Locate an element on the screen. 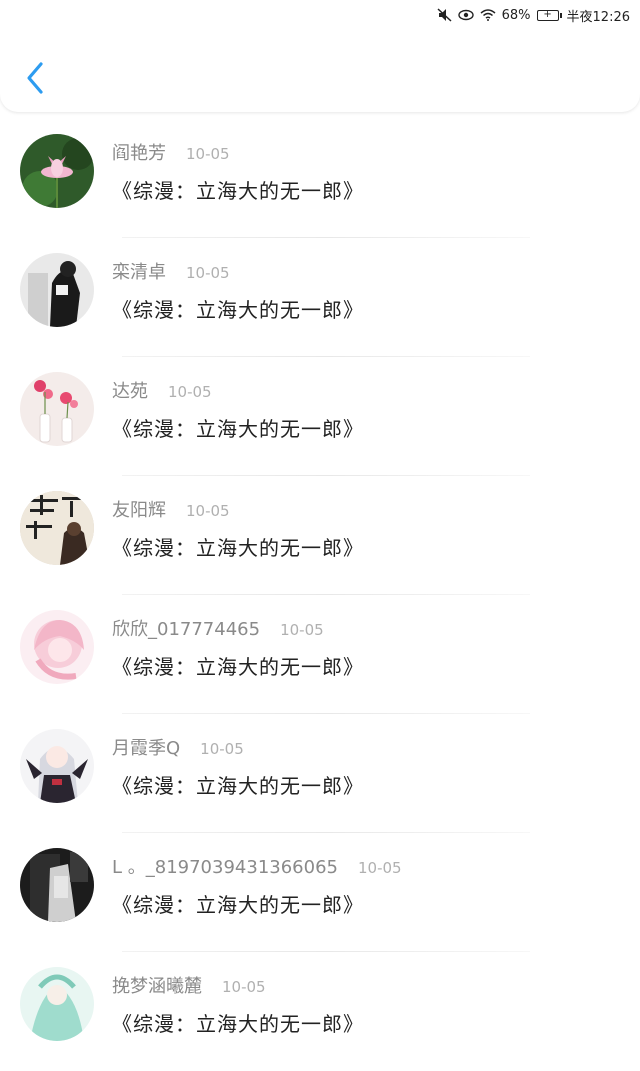 Image resolution: width=640 pixels, height=1071 pixels. list-item: 栾清卓 10-05 《综漫：立海大的无一郎》 is located at coordinates (320, 297).